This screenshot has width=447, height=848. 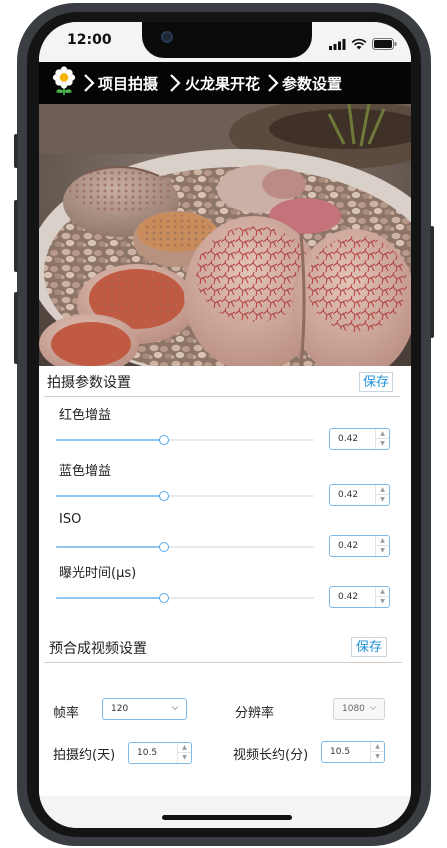 What do you see at coordinates (164, 598) in the screenshot?
I see `exposure-time-slider-thumb` at bounding box center [164, 598].